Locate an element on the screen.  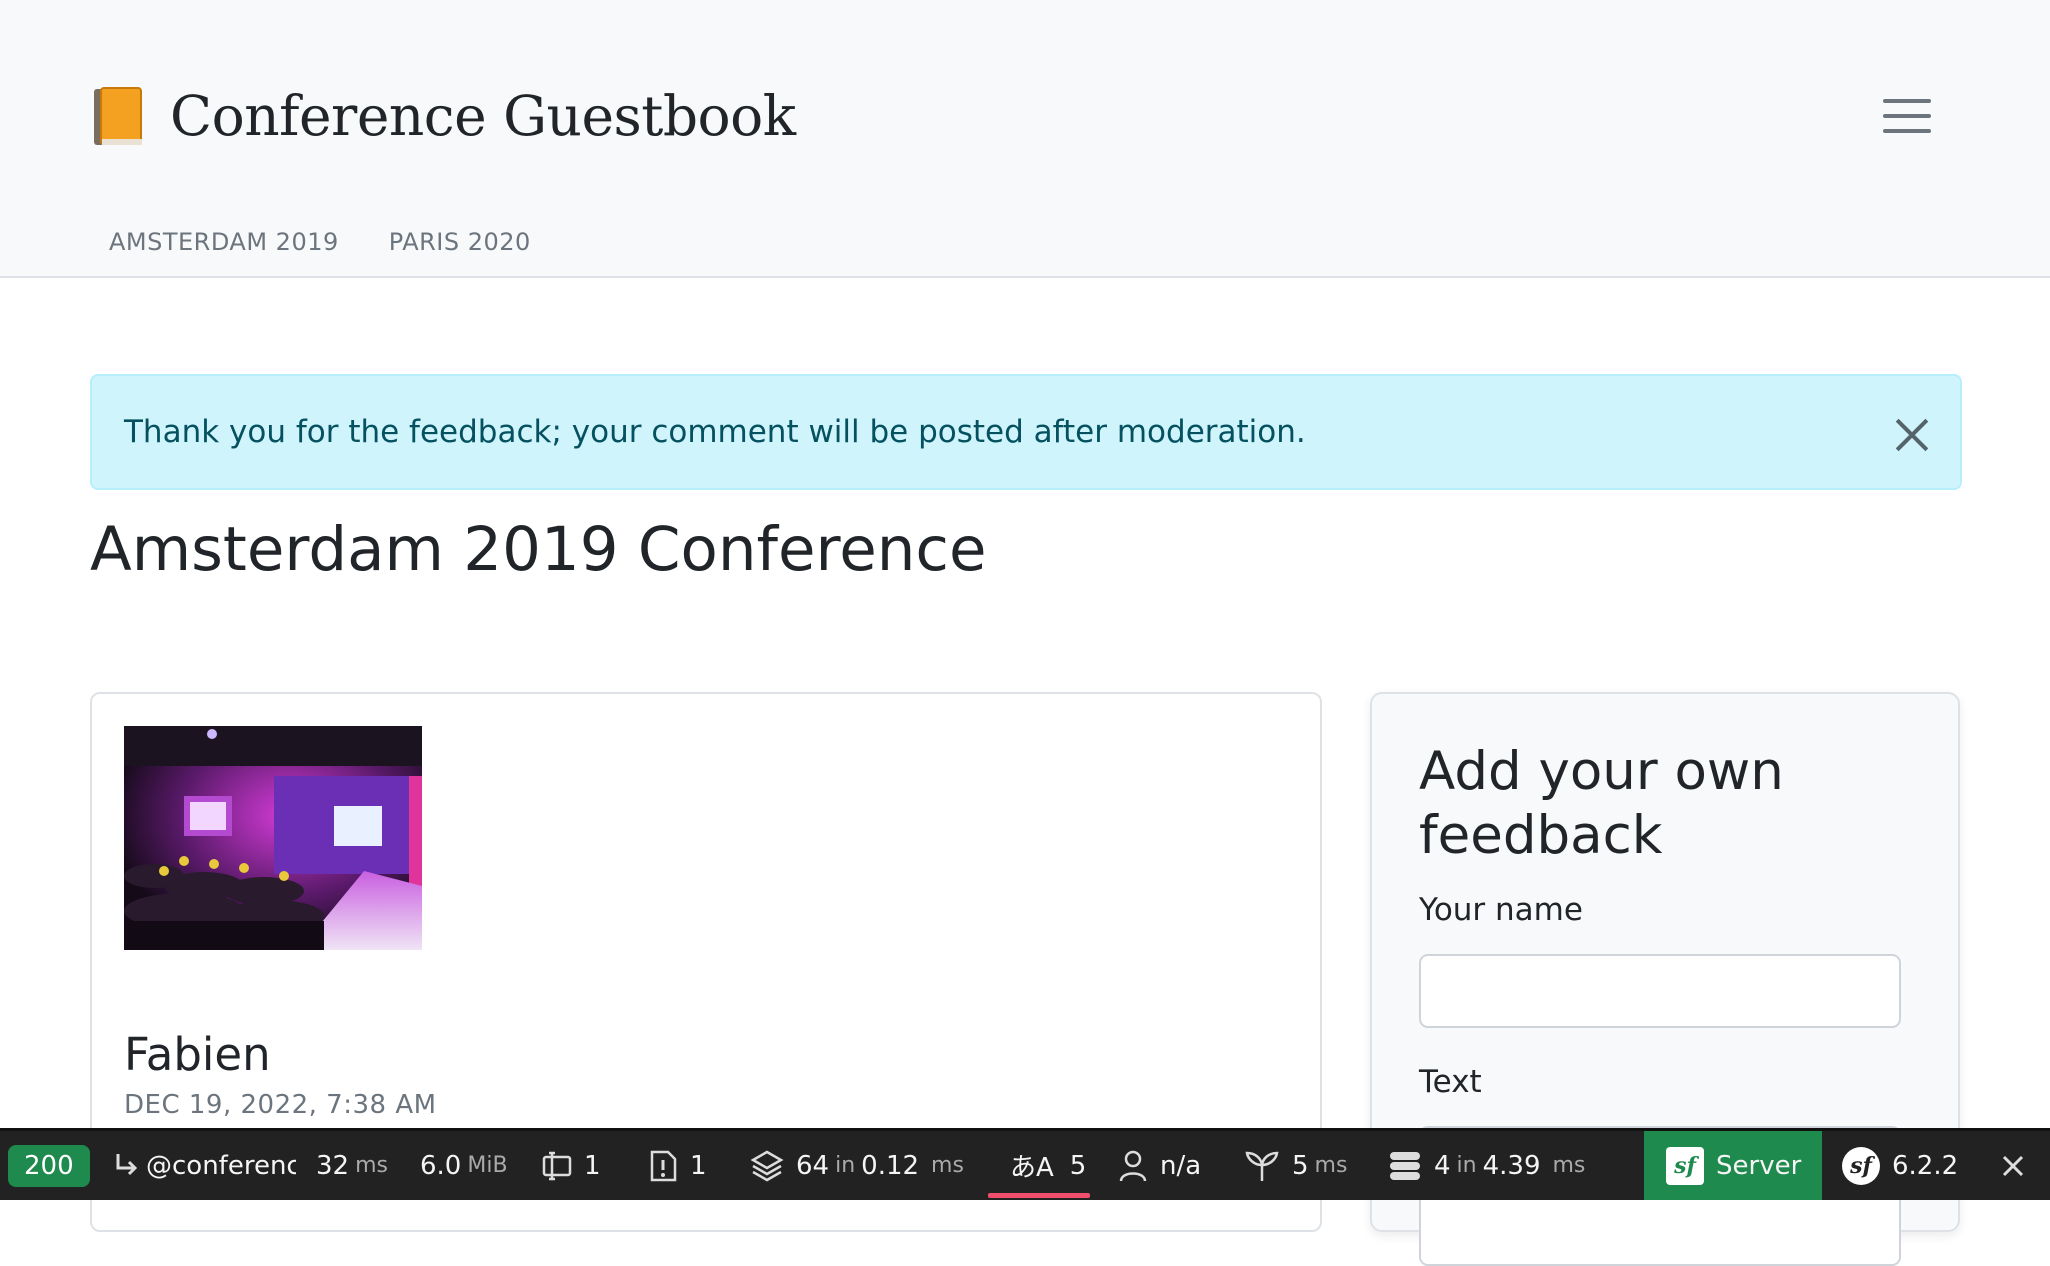
text-label: Text is located at coordinates (1450, 1082).